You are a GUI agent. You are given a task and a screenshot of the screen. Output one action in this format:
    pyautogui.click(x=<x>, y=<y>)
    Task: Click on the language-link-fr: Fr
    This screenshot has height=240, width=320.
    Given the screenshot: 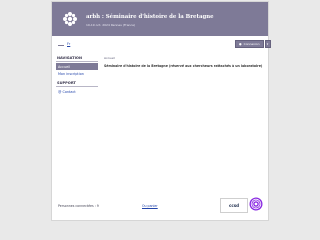 What is the action you would take?
    pyautogui.click(x=68, y=44)
    